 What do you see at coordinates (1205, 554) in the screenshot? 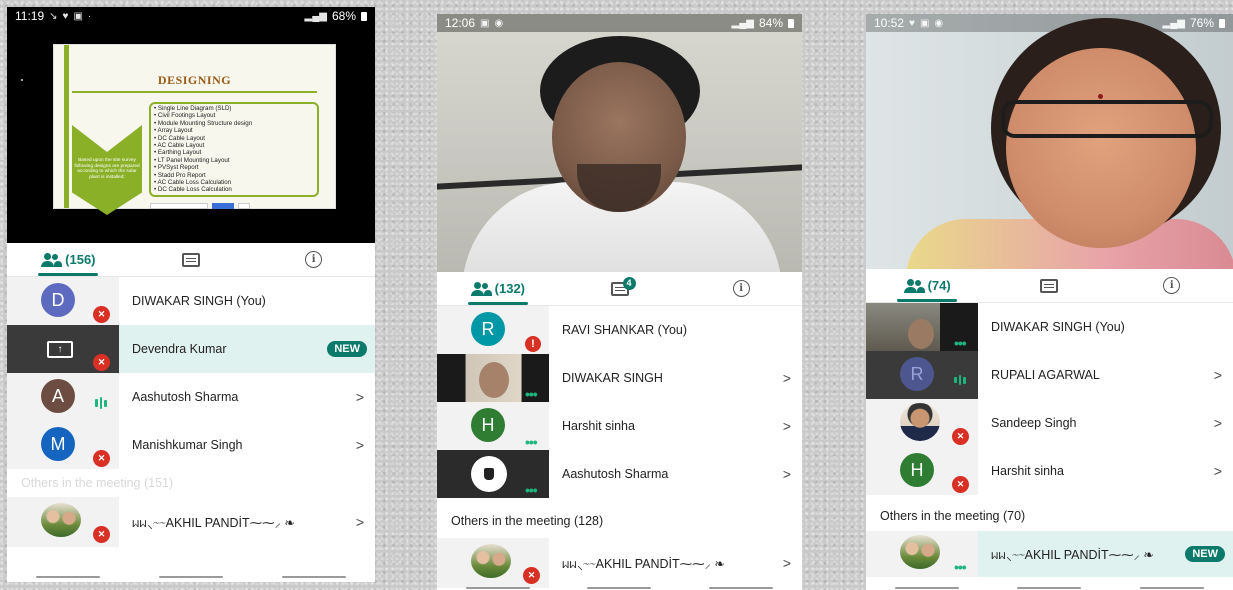
I see `new-badge: NEW` at bounding box center [1205, 554].